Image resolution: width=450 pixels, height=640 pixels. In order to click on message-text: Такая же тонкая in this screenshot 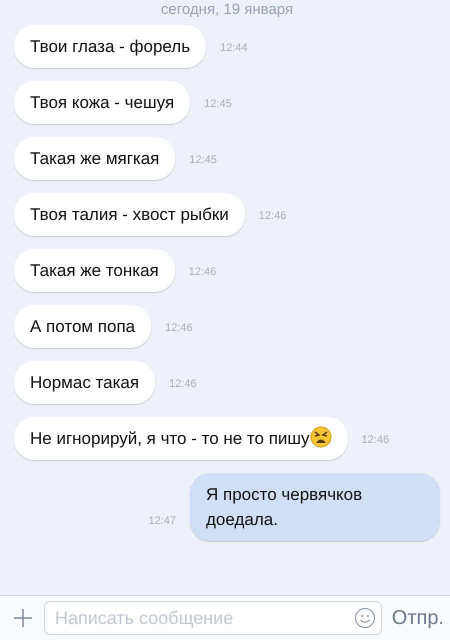, I will do `click(94, 270)`.